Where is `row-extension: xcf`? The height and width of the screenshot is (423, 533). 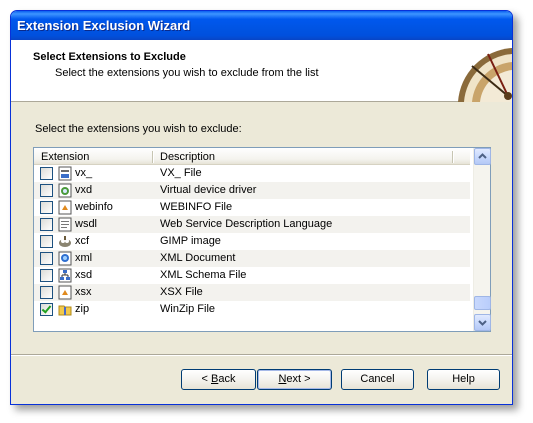 row-extension: xcf is located at coordinates (82, 241).